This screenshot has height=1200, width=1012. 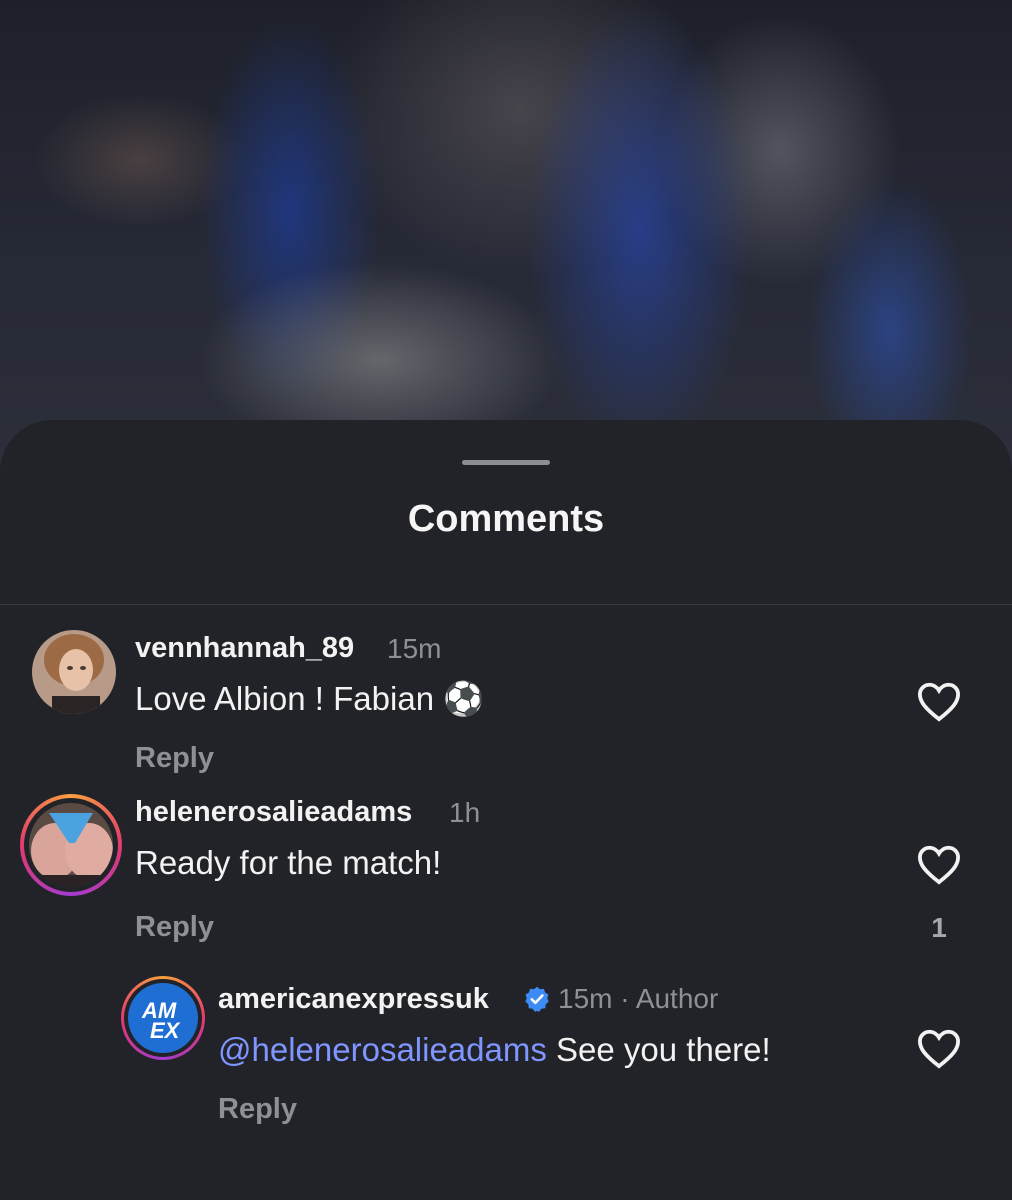 I want to click on svg-text: EX, so click(x=165, y=1030).